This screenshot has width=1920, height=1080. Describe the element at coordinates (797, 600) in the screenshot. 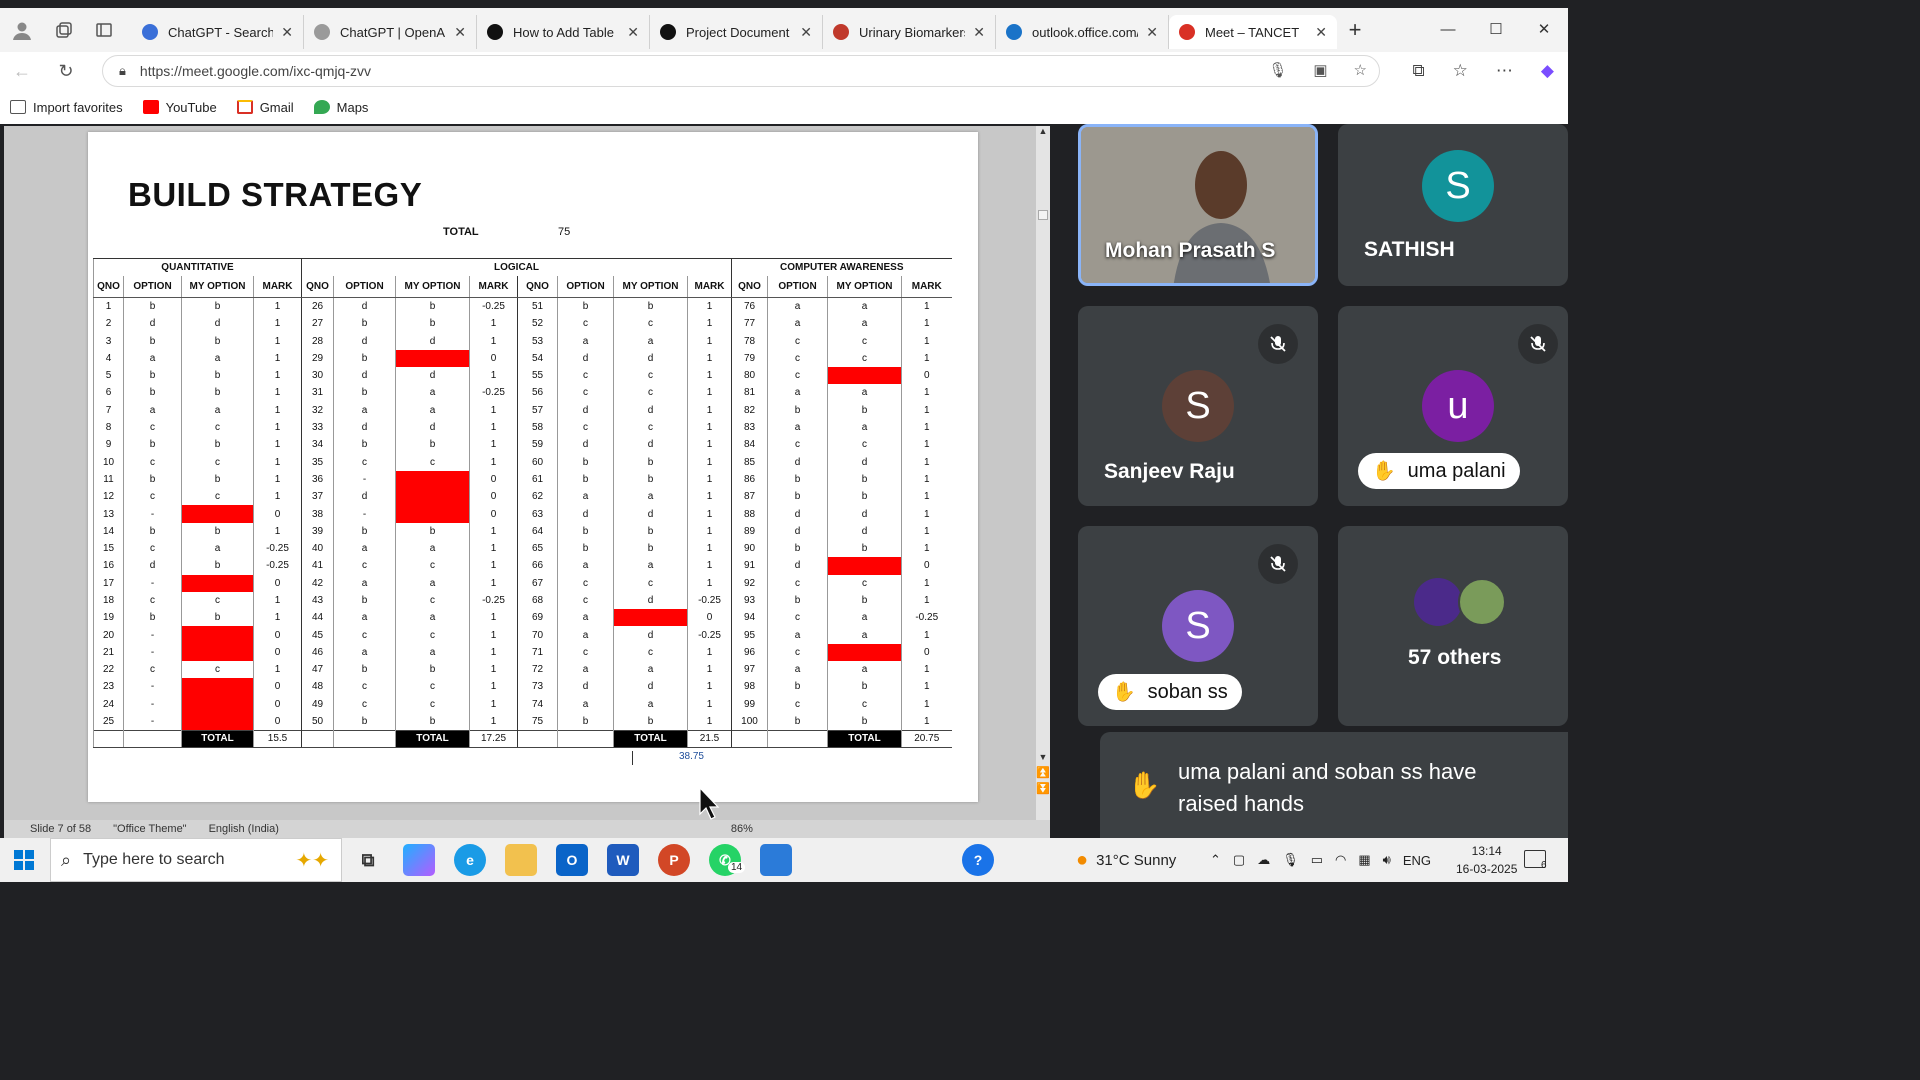

I see `option-cell: b` at that location.